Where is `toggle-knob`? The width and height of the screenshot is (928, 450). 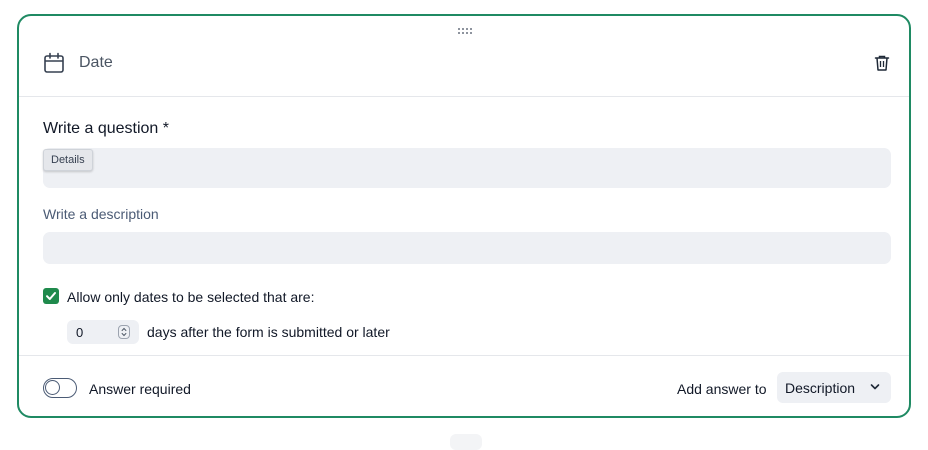 toggle-knob is located at coordinates (52, 387).